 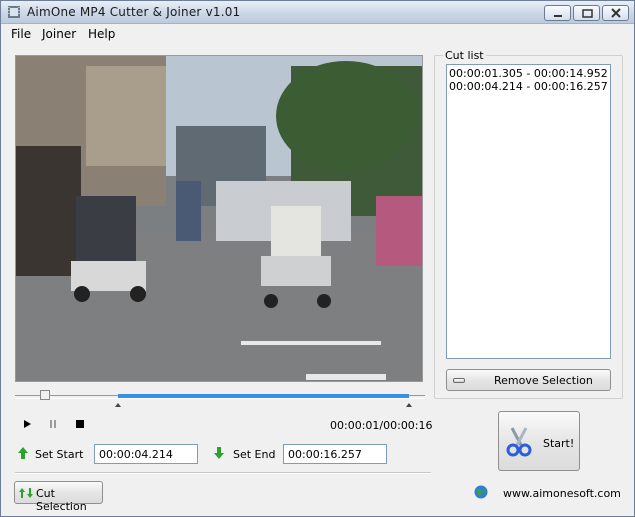 What do you see at coordinates (558, 16) in the screenshot?
I see `minimize-icon` at bounding box center [558, 16].